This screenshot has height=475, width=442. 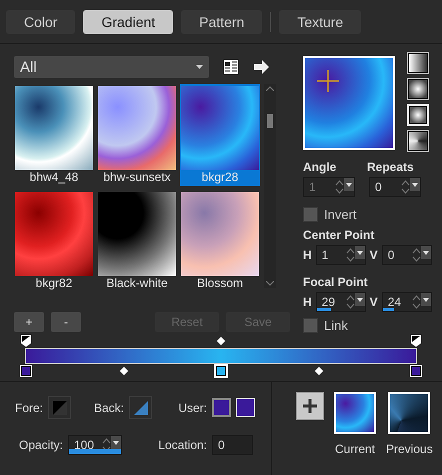 What do you see at coordinates (261, 67) in the screenshot?
I see `arrow-right-icon` at bounding box center [261, 67].